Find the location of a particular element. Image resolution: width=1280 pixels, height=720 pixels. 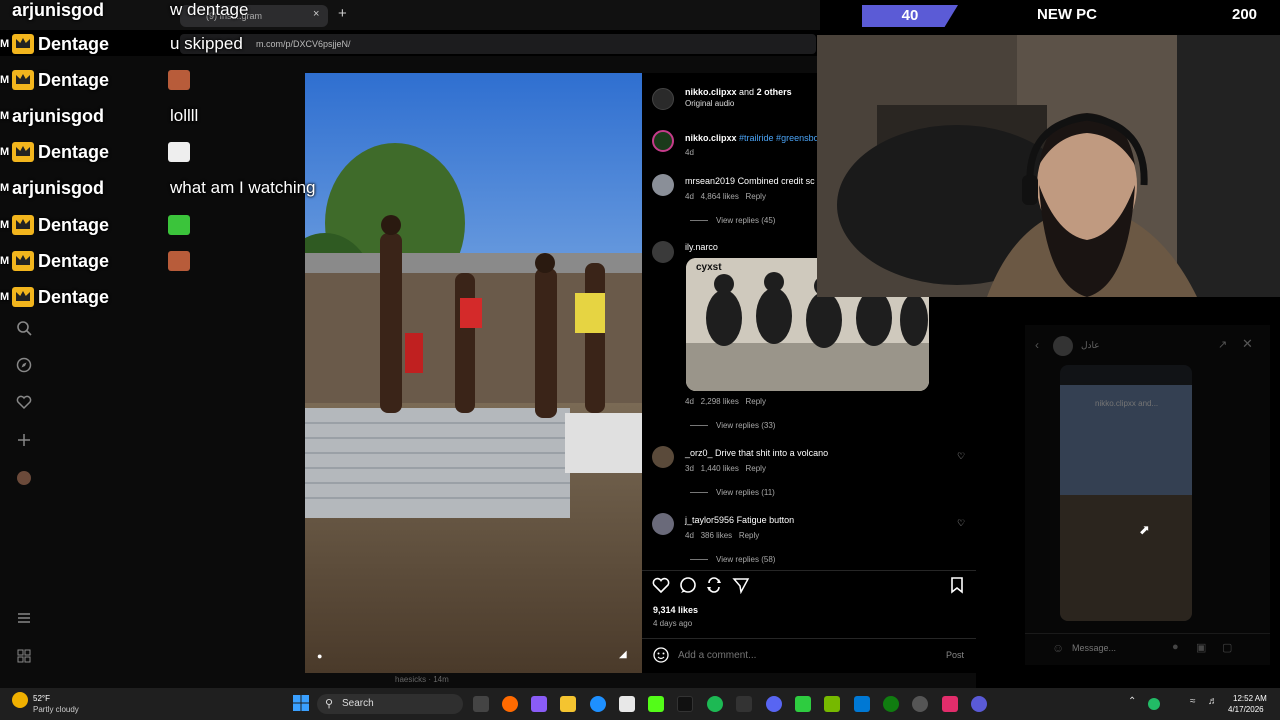

comment-user: j_taylor5956 is located at coordinates (709, 520).